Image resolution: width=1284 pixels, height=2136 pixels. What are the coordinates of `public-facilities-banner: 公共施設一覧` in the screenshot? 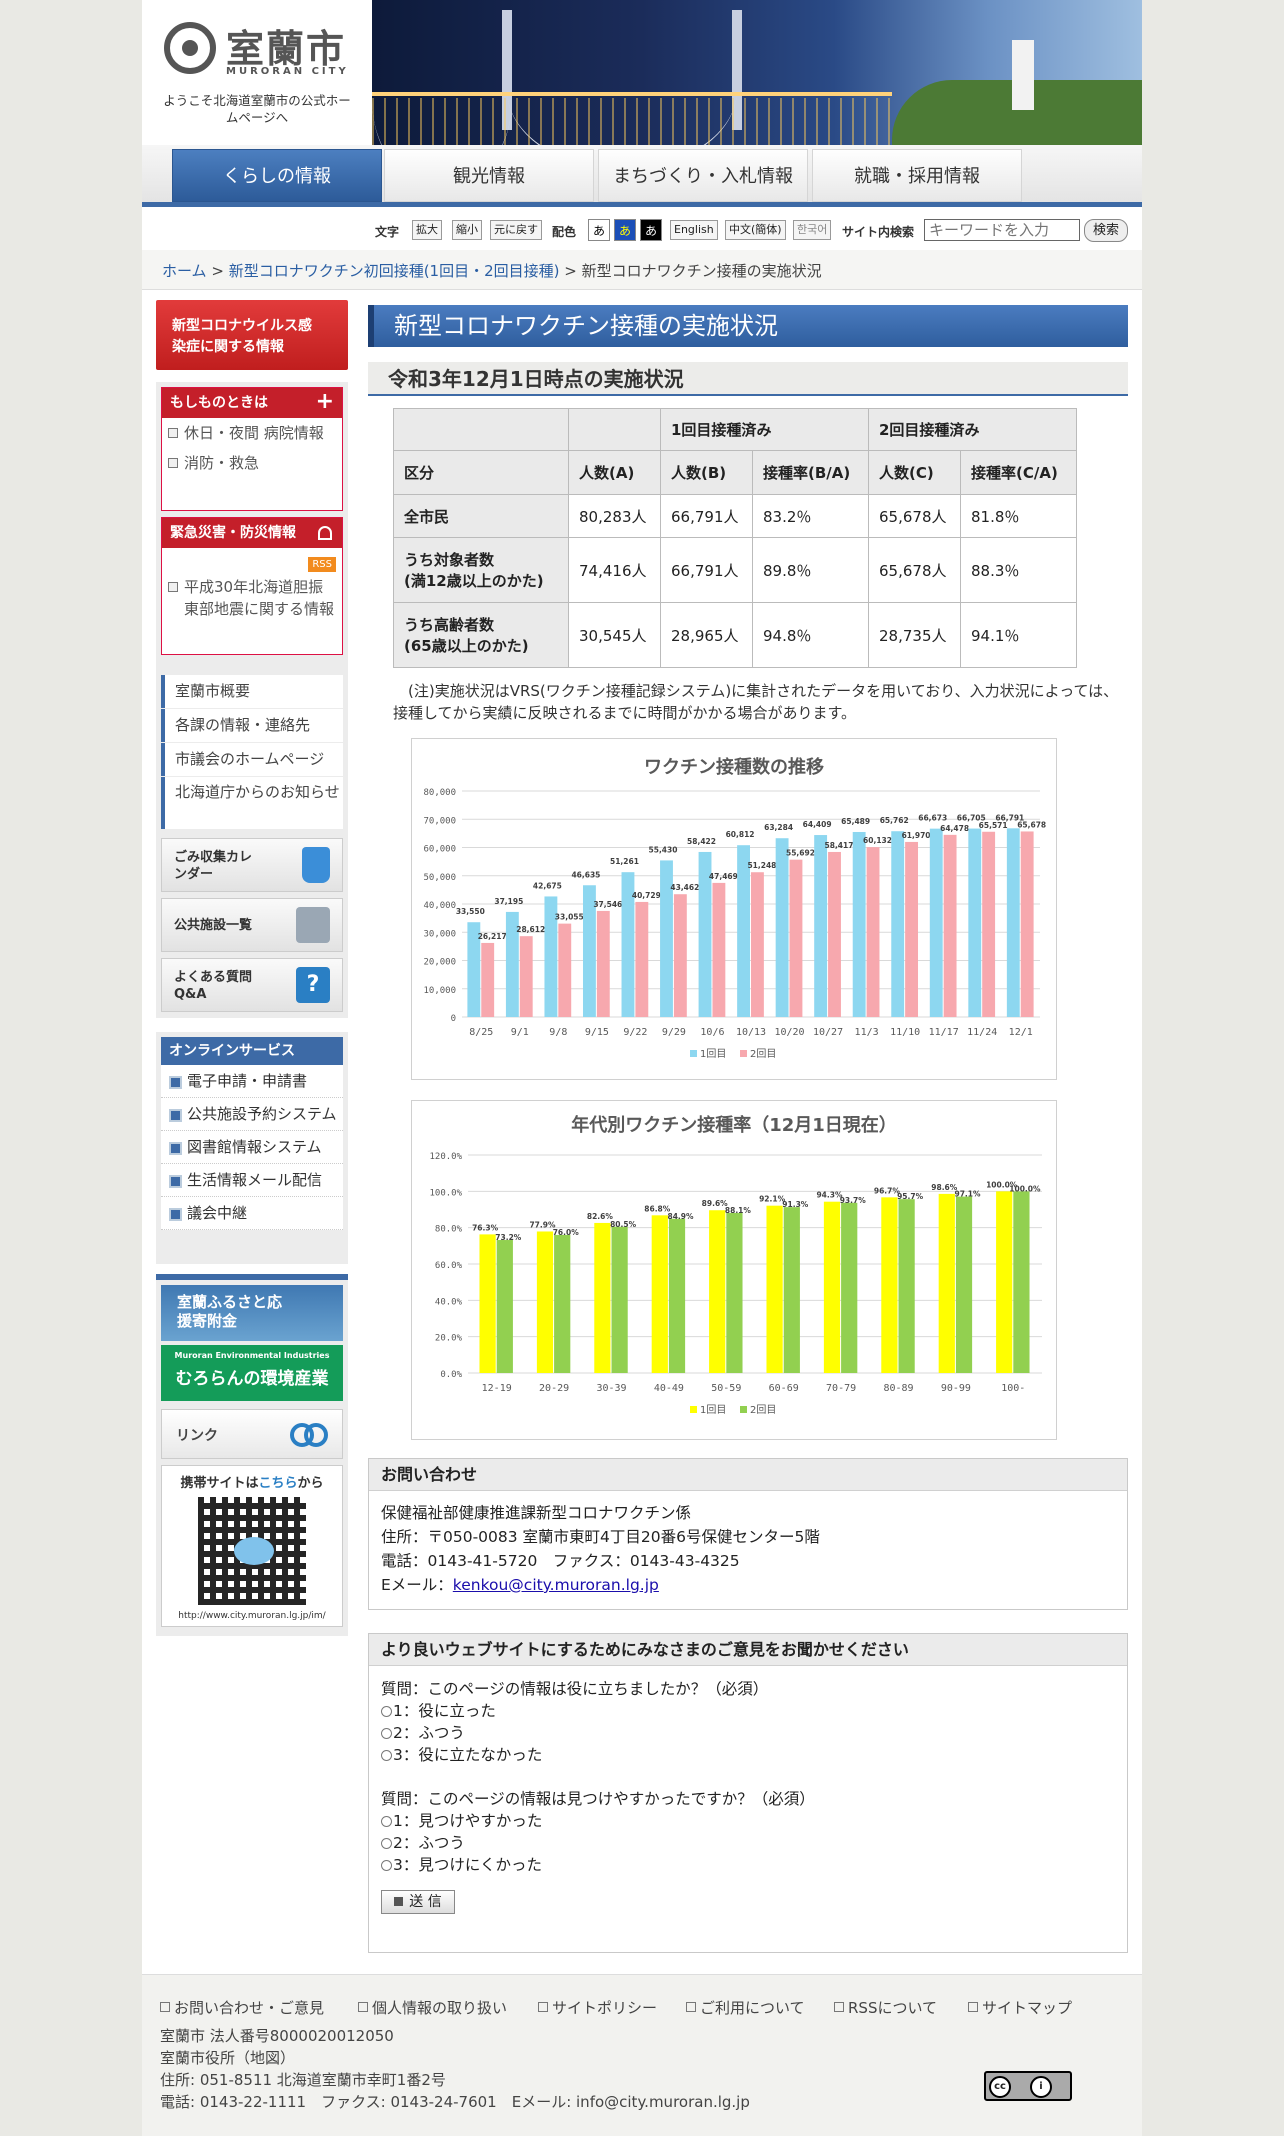 It's located at (252, 925).